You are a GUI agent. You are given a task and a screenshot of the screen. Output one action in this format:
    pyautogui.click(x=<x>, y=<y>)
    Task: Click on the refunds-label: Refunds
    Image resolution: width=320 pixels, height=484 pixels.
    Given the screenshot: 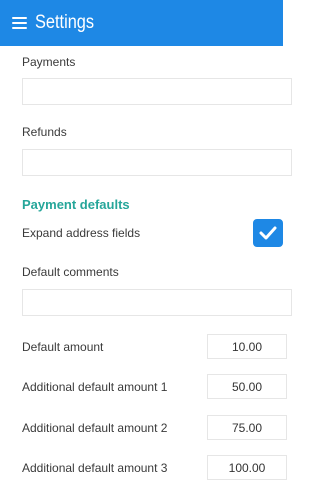 What is the action you would take?
    pyautogui.click(x=44, y=132)
    